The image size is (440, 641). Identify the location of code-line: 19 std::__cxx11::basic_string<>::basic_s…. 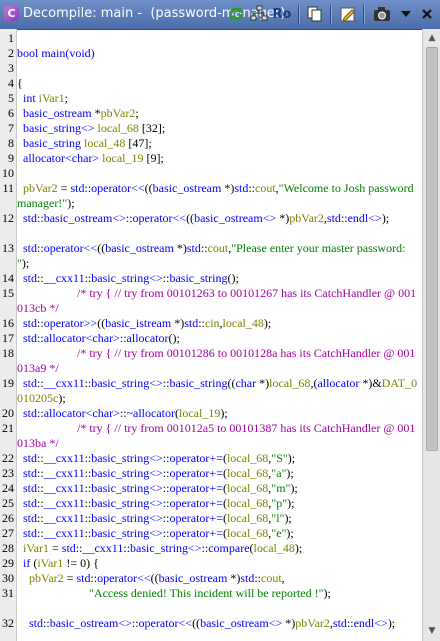
(210, 391).